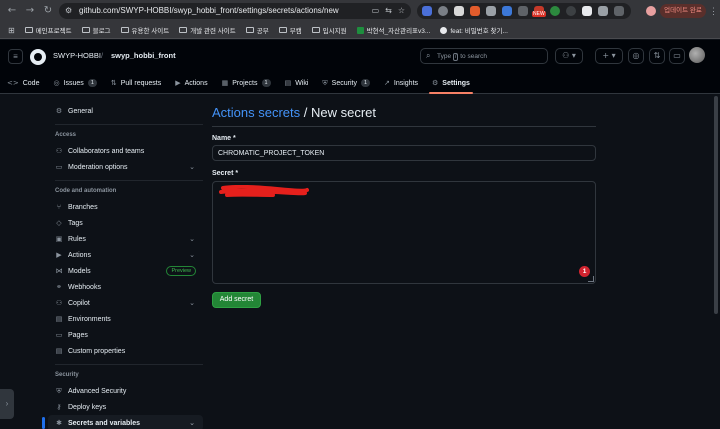 The height and width of the screenshot is (429, 720). What do you see at coordinates (48, 30) in the screenshot?
I see `bookmark-item: 메인프로젝트` at bounding box center [48, 30].